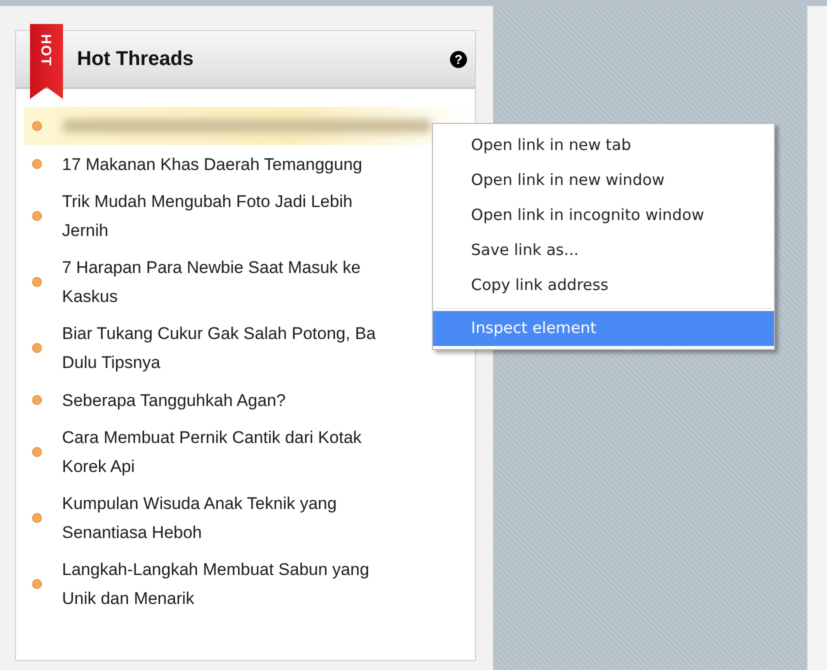 This screenshot has width=827, height=670. Describe the element at coordinates (207, 216) in the screenshot. I see `thread-link: Trik Mudah Mengubah Foto Jadi Lebih Jernih` at that location.